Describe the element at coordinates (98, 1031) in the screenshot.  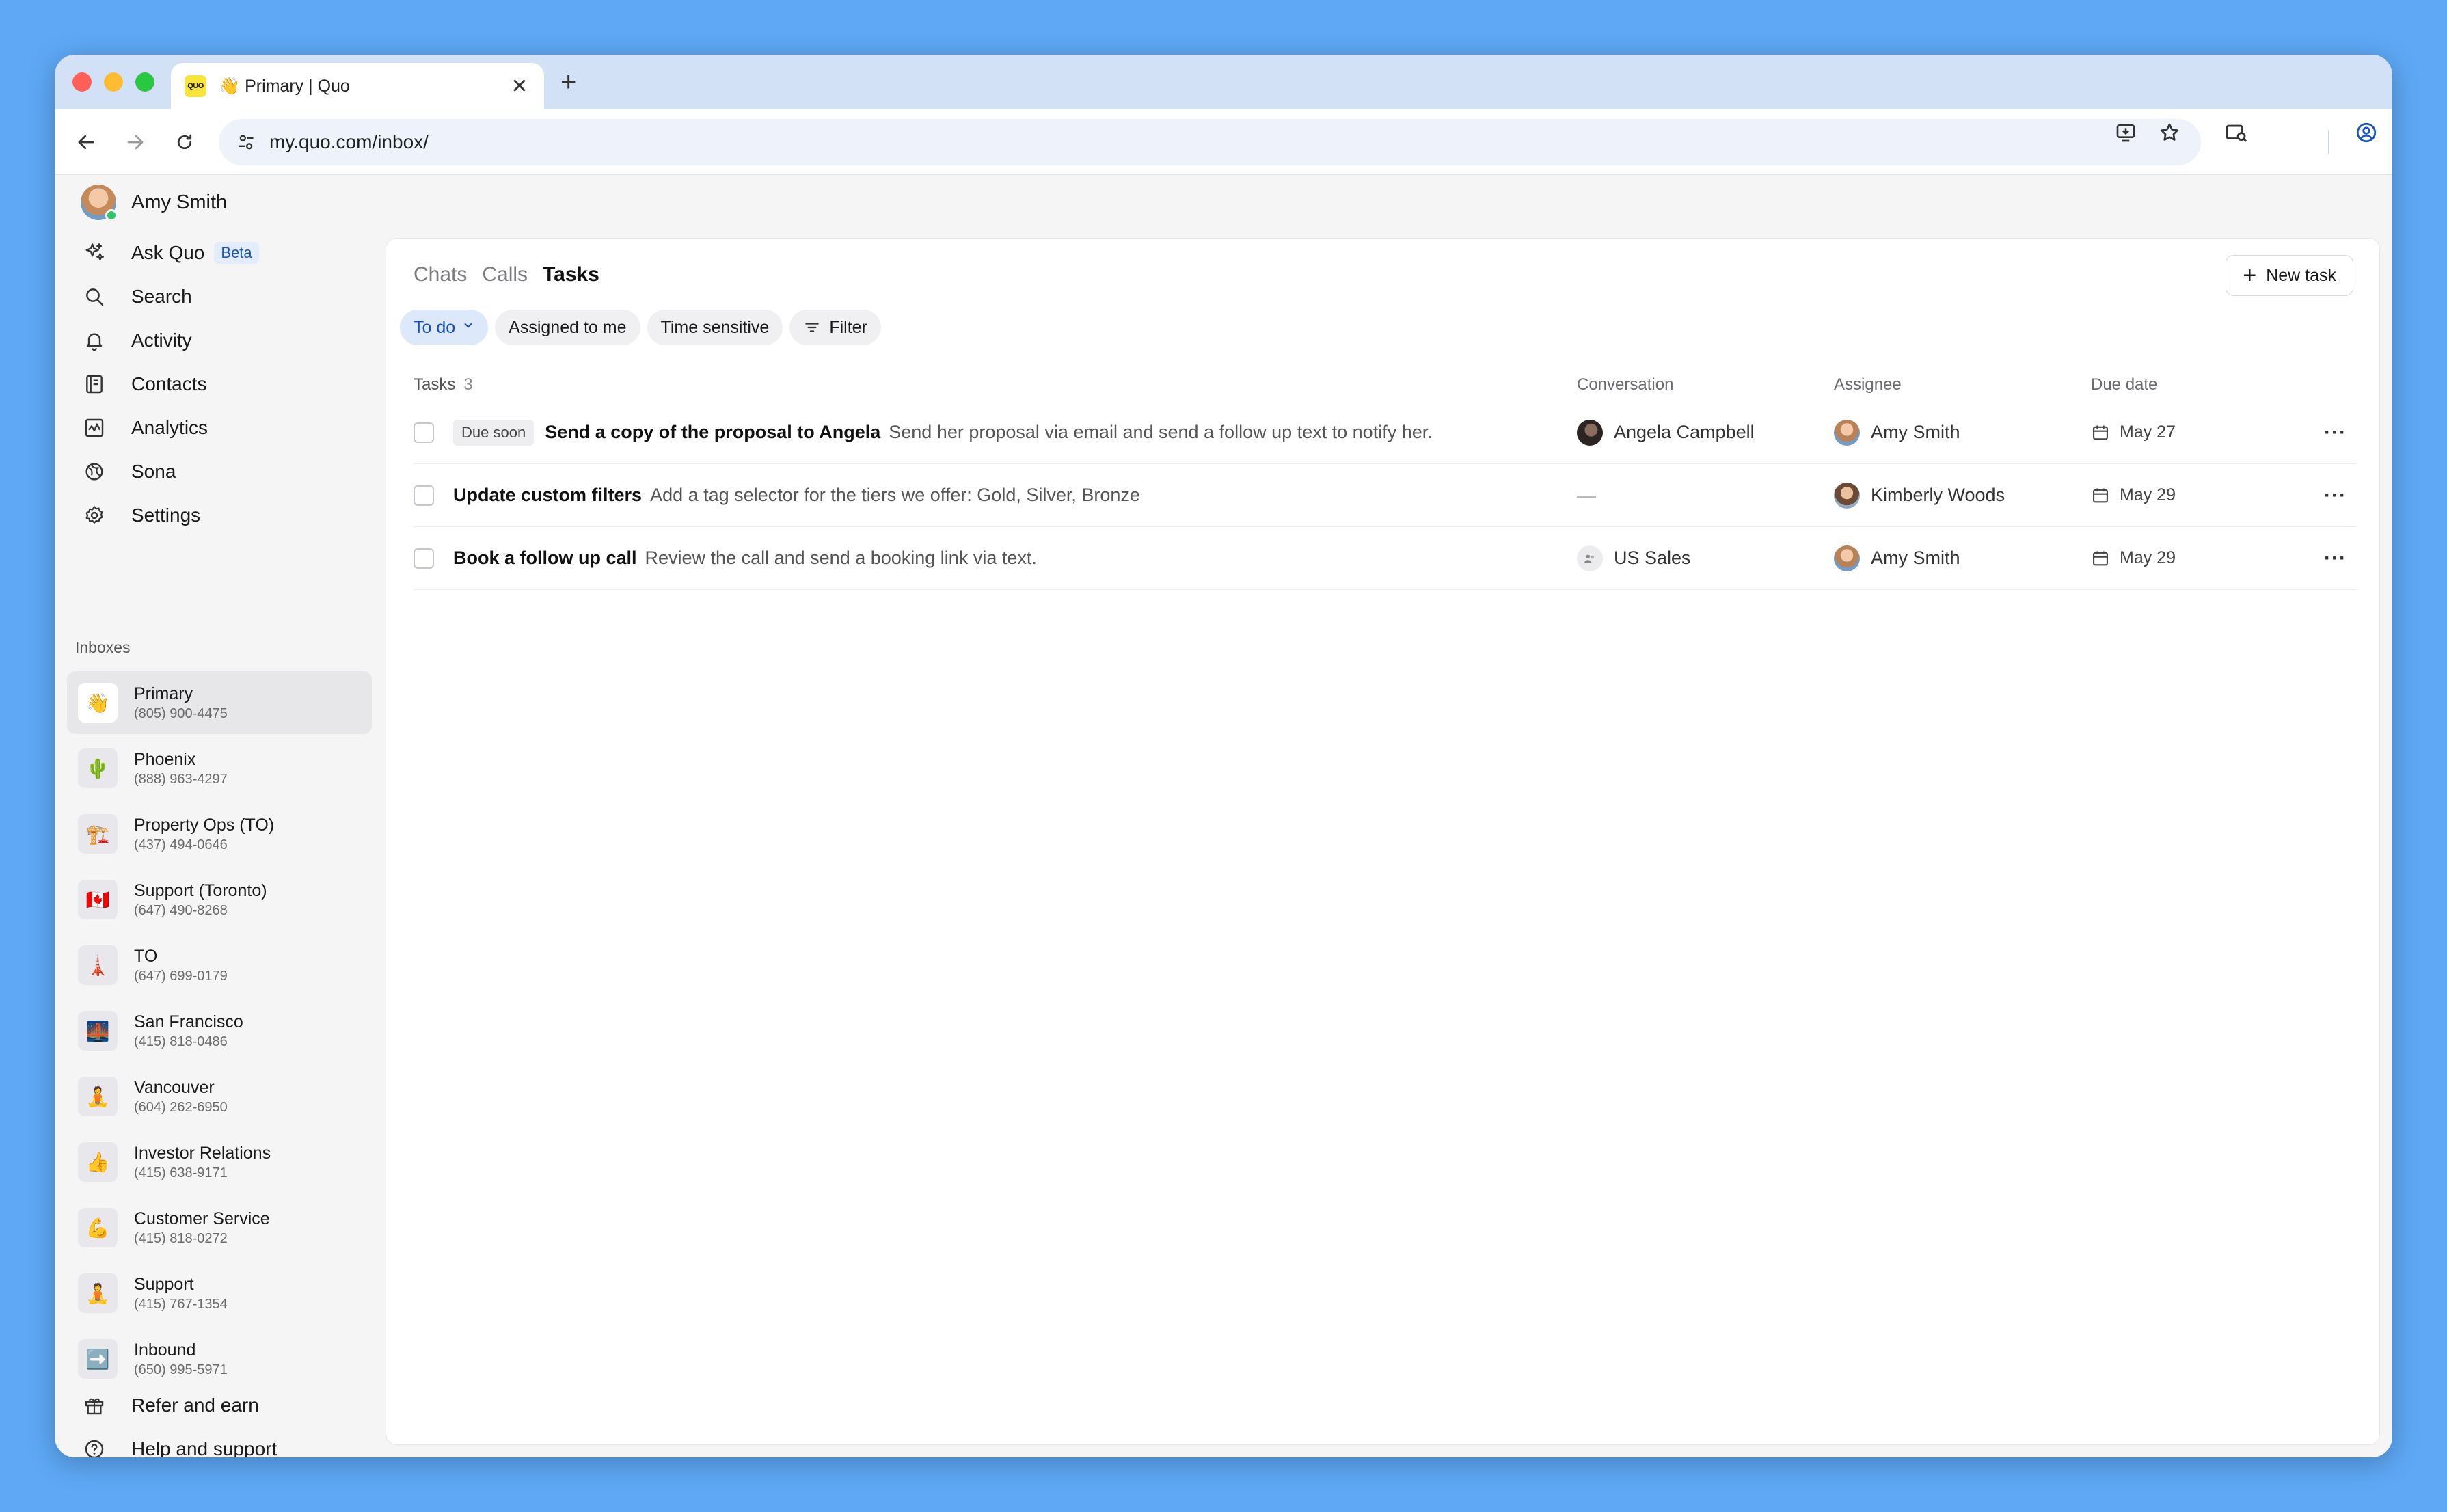
I see `bridge-icon: 🌉` at that location.